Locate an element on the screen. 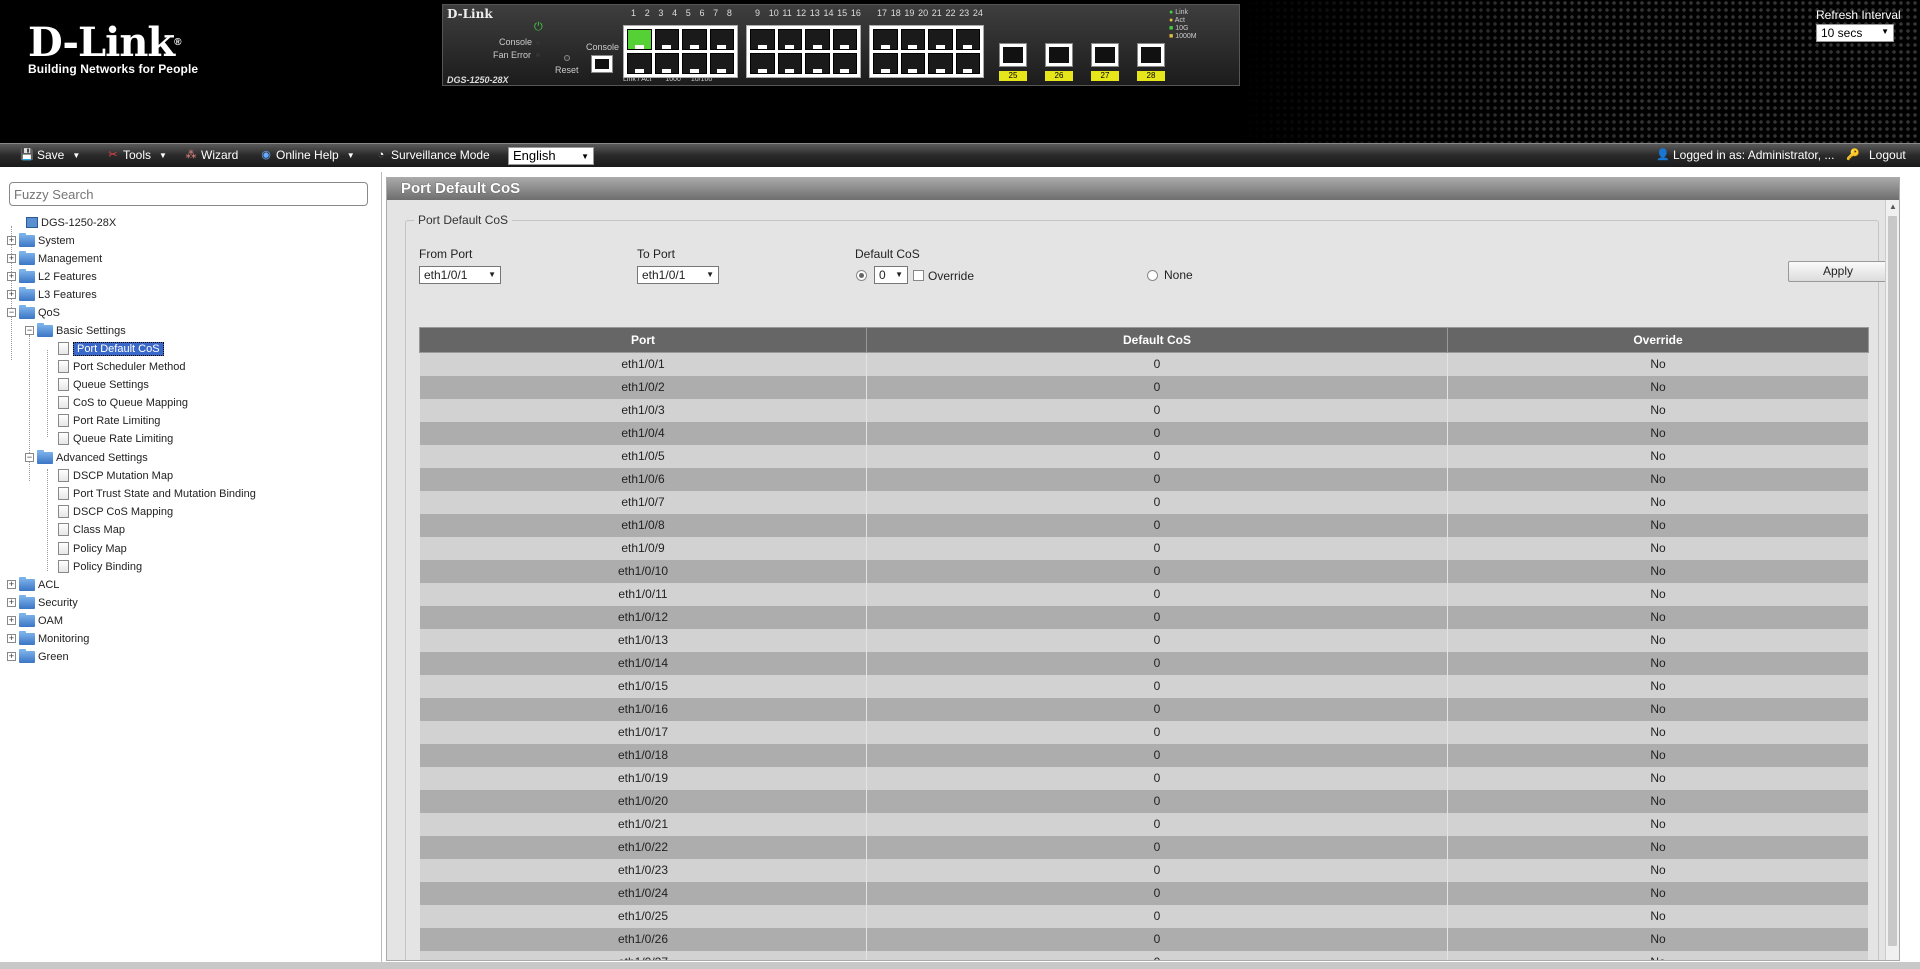 This screenshot has width=1920, height=969. tree-item-port-trust-state: Port Trust State and Mutation Binding is located at coordinates (157, 493).